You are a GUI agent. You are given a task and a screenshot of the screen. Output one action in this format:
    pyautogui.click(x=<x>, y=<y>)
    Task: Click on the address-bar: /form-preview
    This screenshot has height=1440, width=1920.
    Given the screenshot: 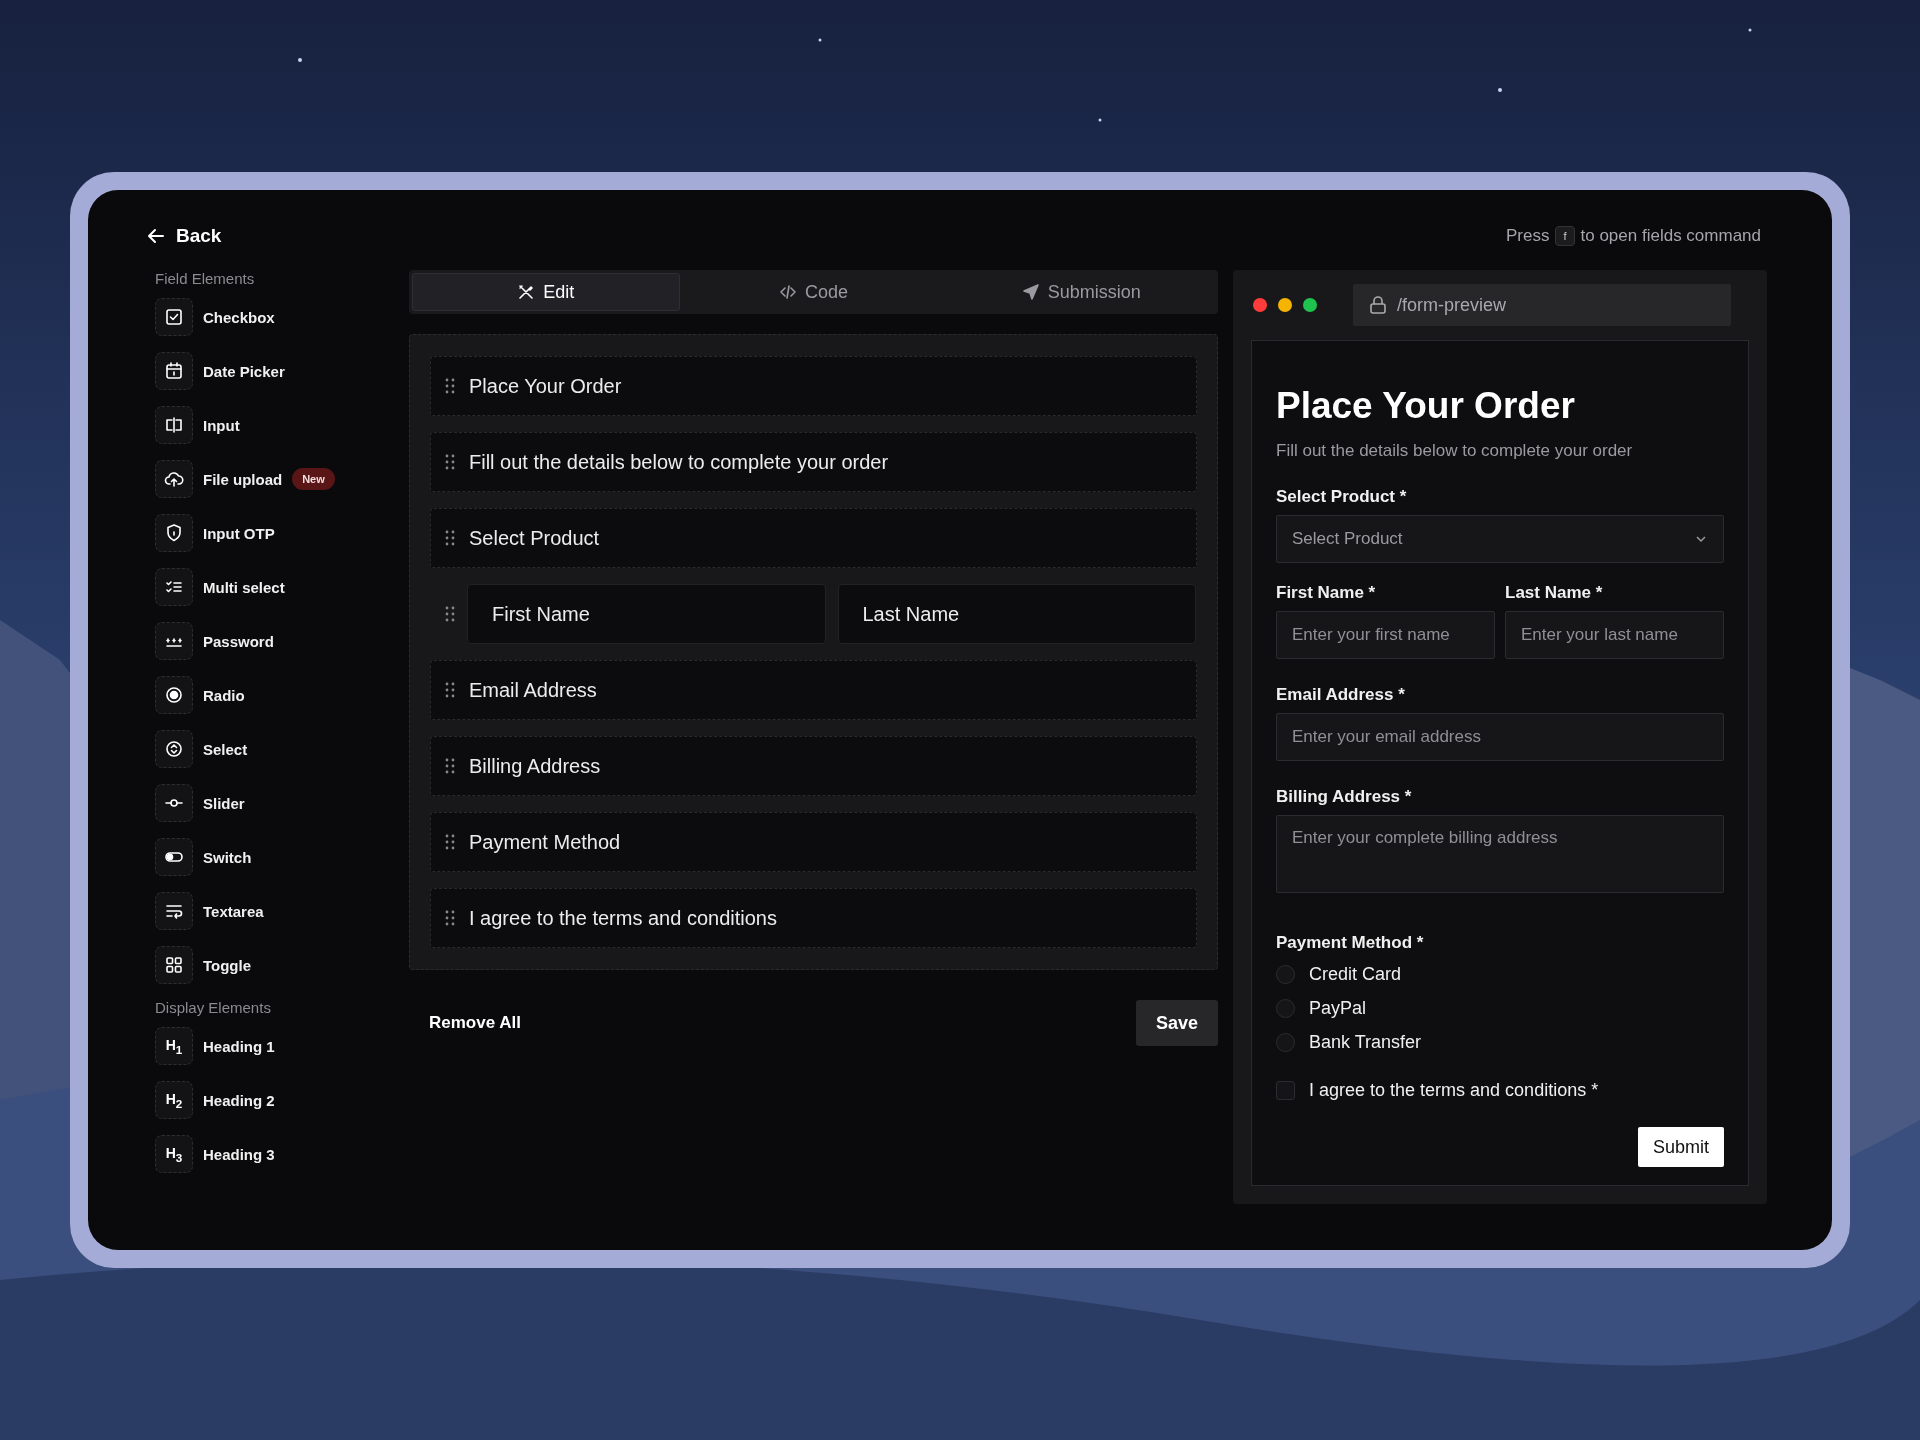 What is the action you would take?
    pyautogui.click(x=1542, y=305)
    